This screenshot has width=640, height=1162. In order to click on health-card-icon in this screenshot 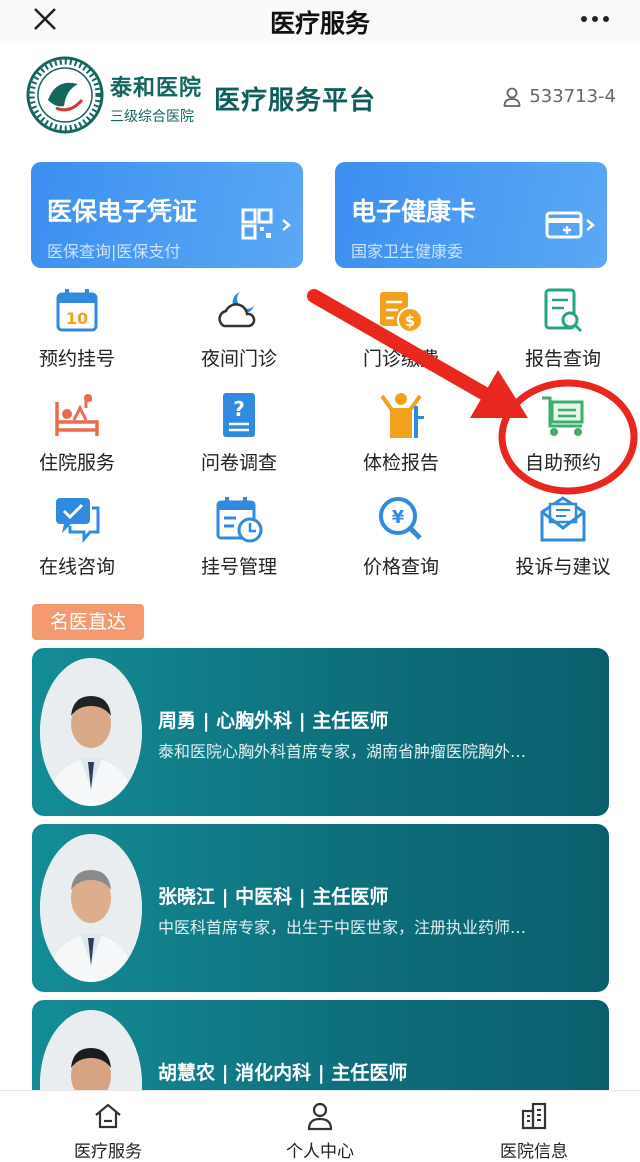, I will do `click(570, 225)`.